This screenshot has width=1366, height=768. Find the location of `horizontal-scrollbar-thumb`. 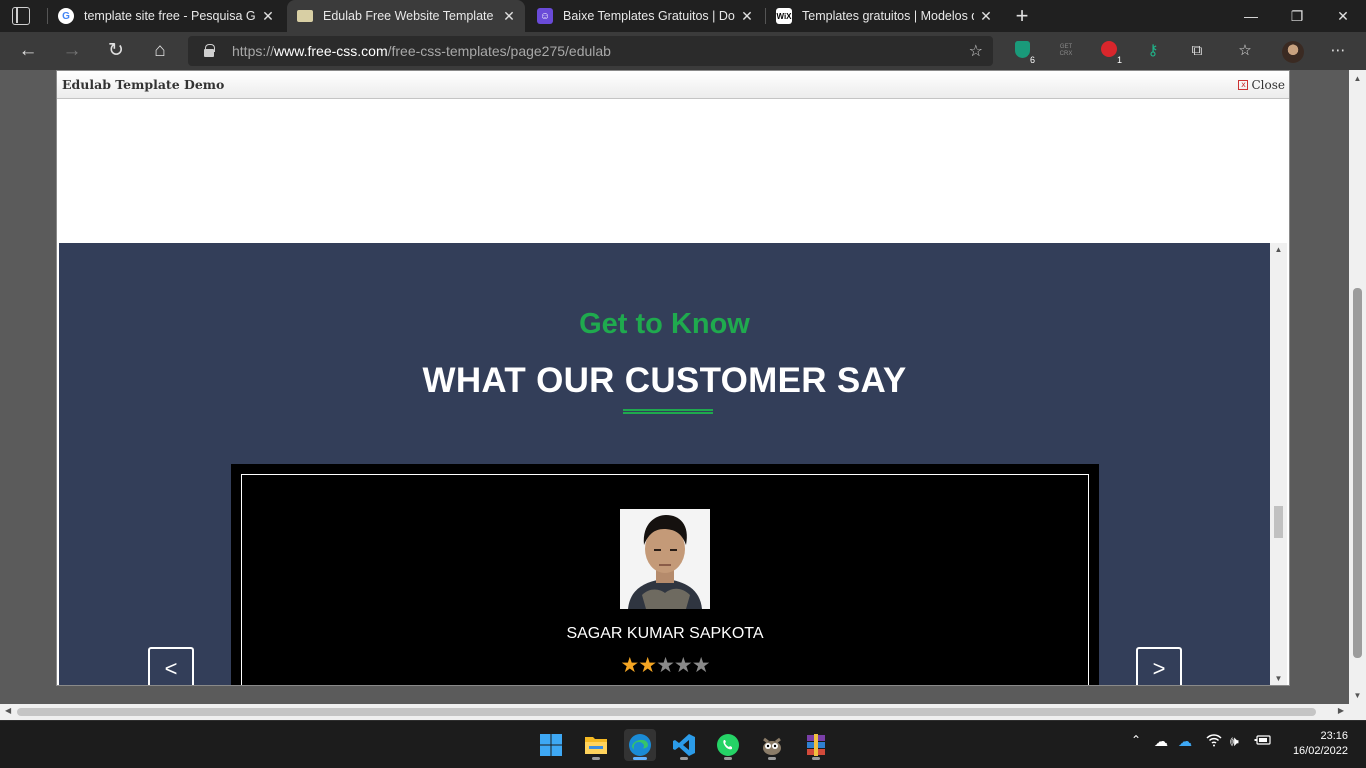

horizontal-scrollbar-thumb is located at coordinates (666, 712).